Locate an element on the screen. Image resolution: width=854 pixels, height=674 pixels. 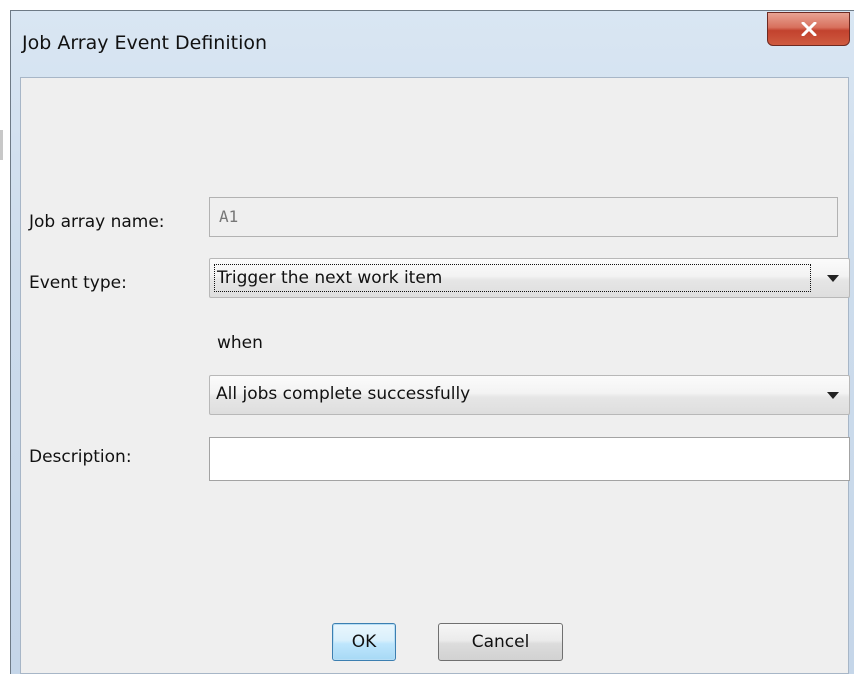
event-type-dropdown: Trigger the next work item is located at coordinates (529, 278).